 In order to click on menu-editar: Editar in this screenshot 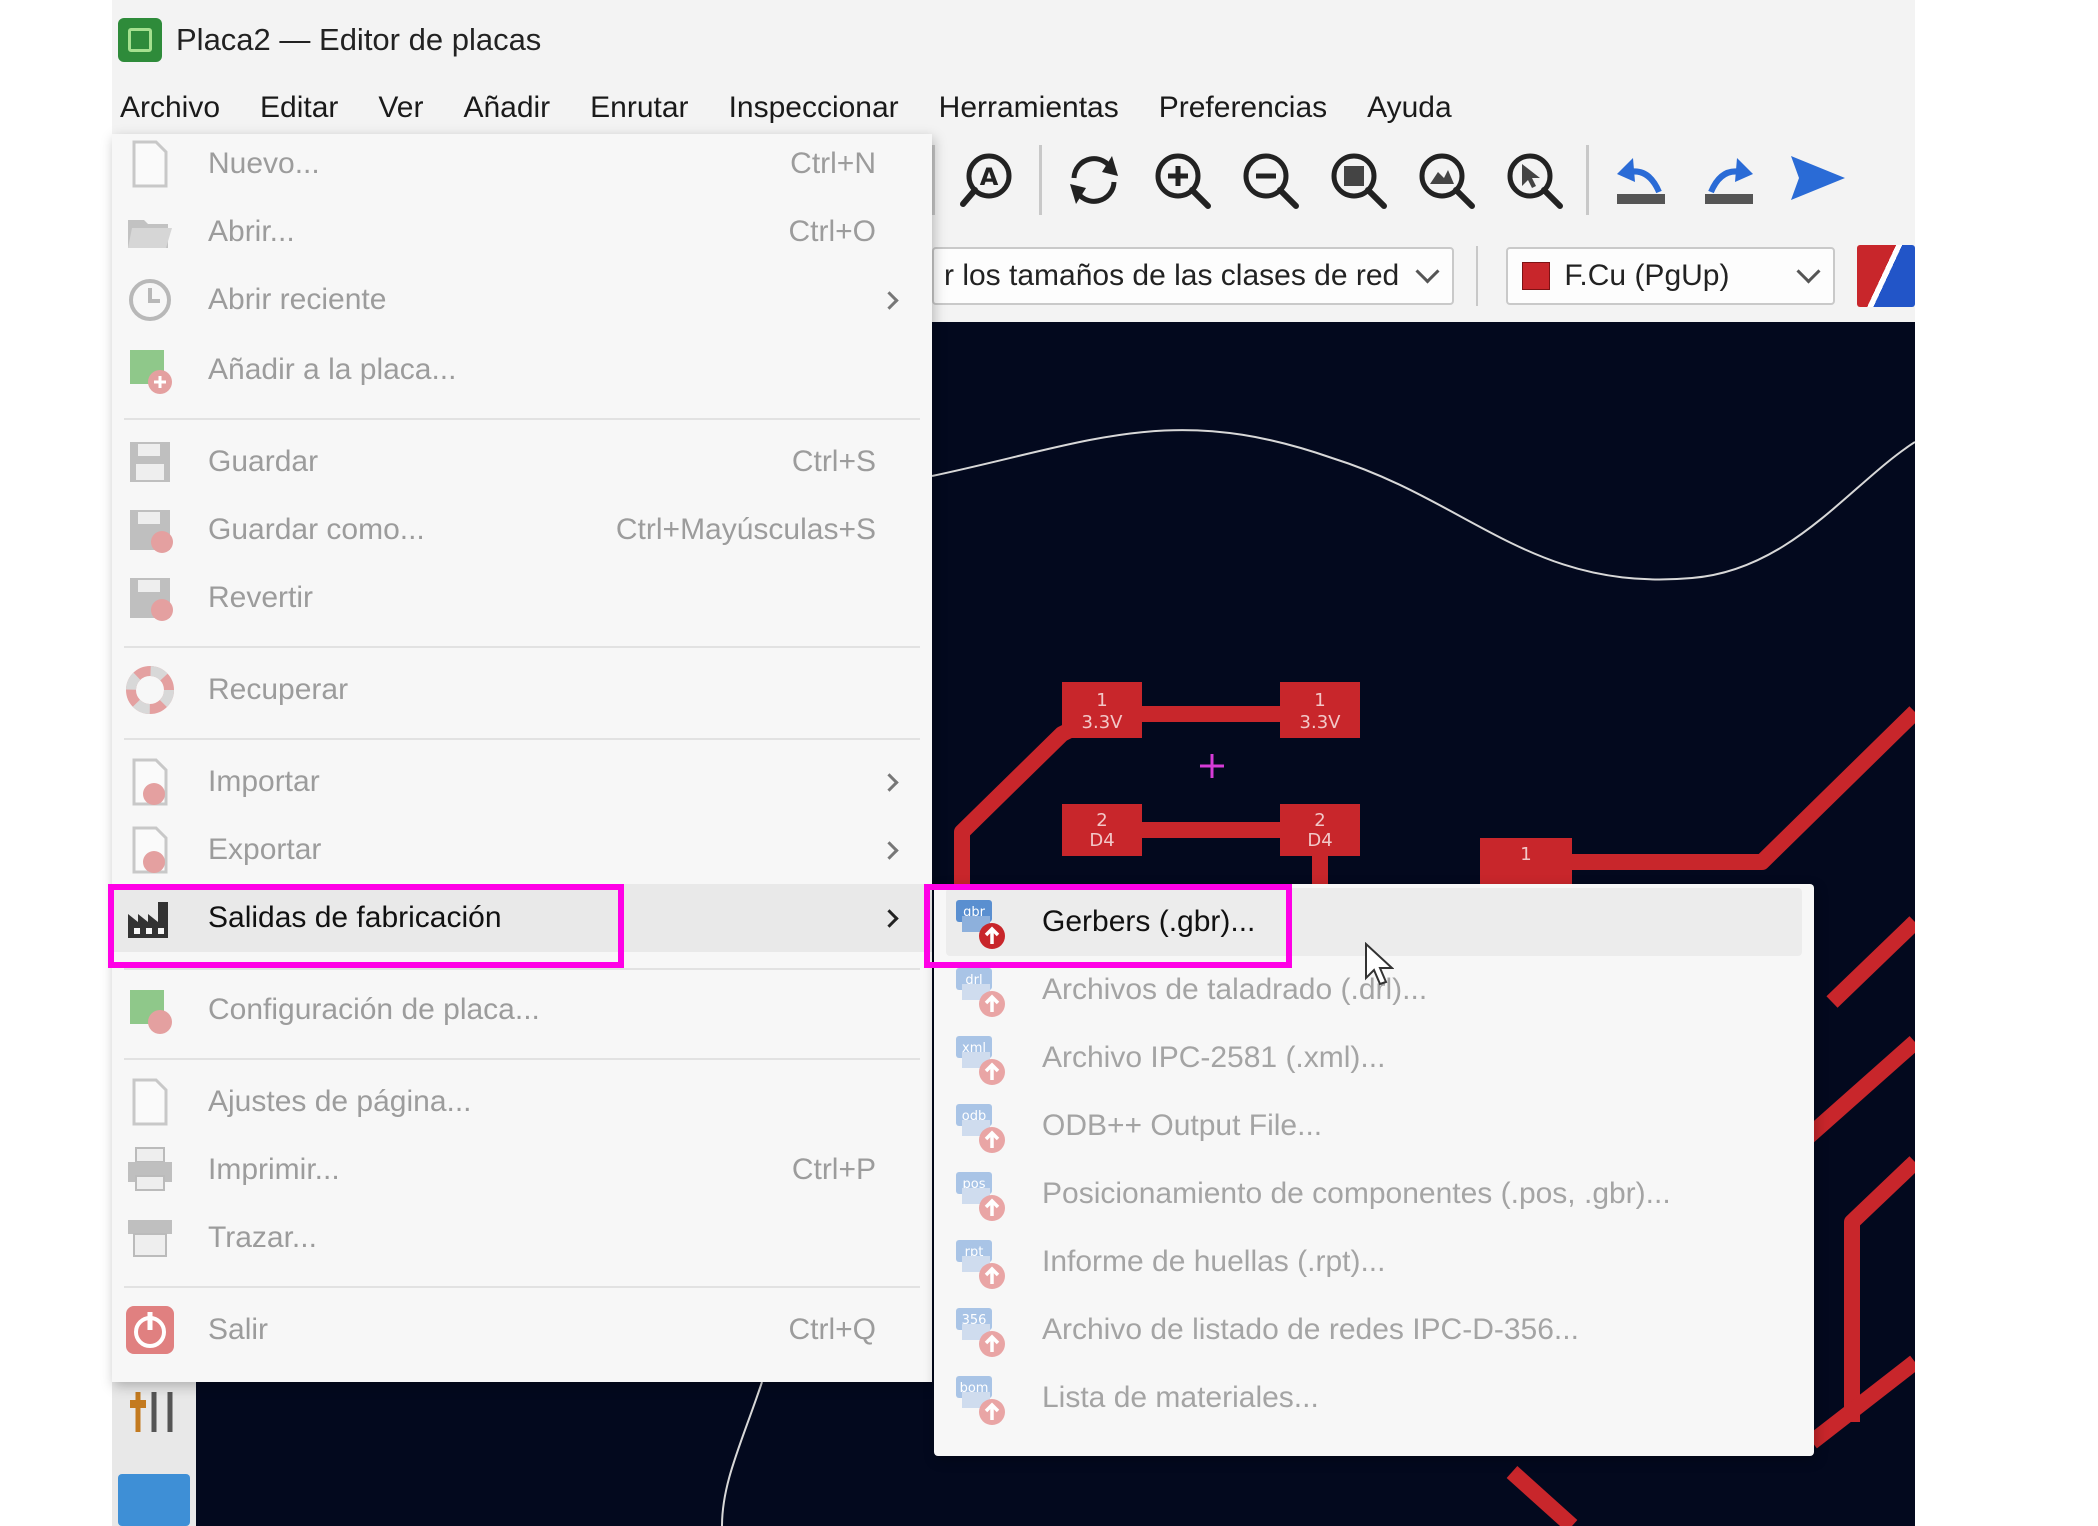, I will do `click(299, 108)`.